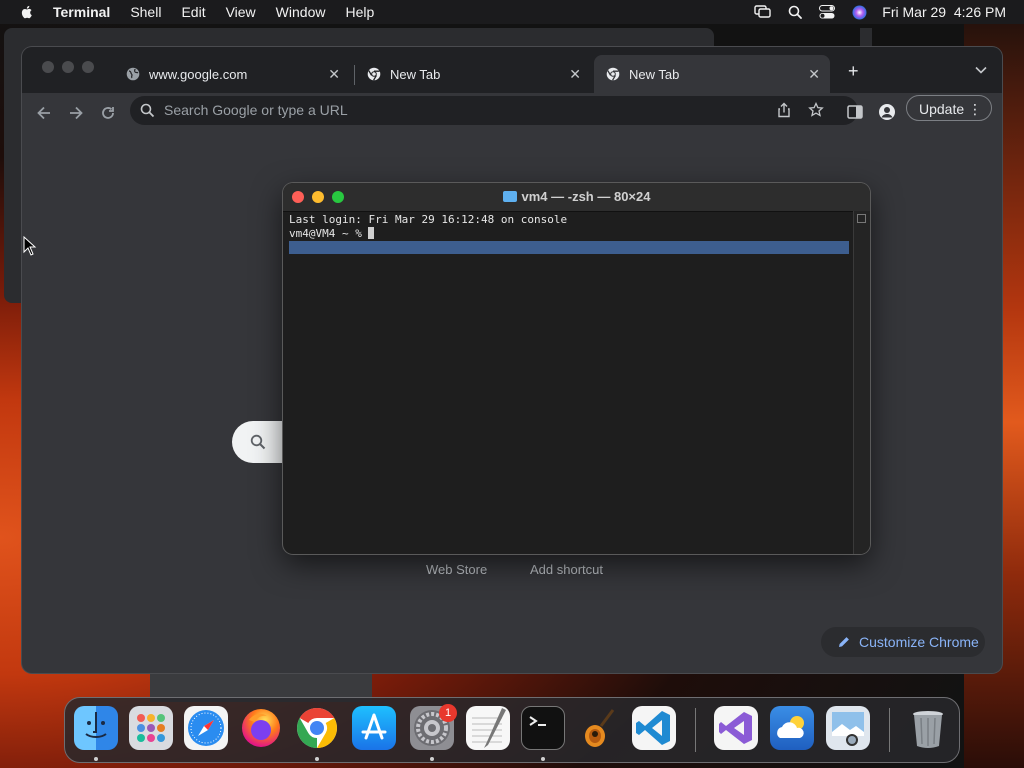 This screenshot has width=1024, height=768. What do you see at coordinates (736, 728) in the screenshot?
I see `visual-studio-icon` at bounding box center [736, 728].